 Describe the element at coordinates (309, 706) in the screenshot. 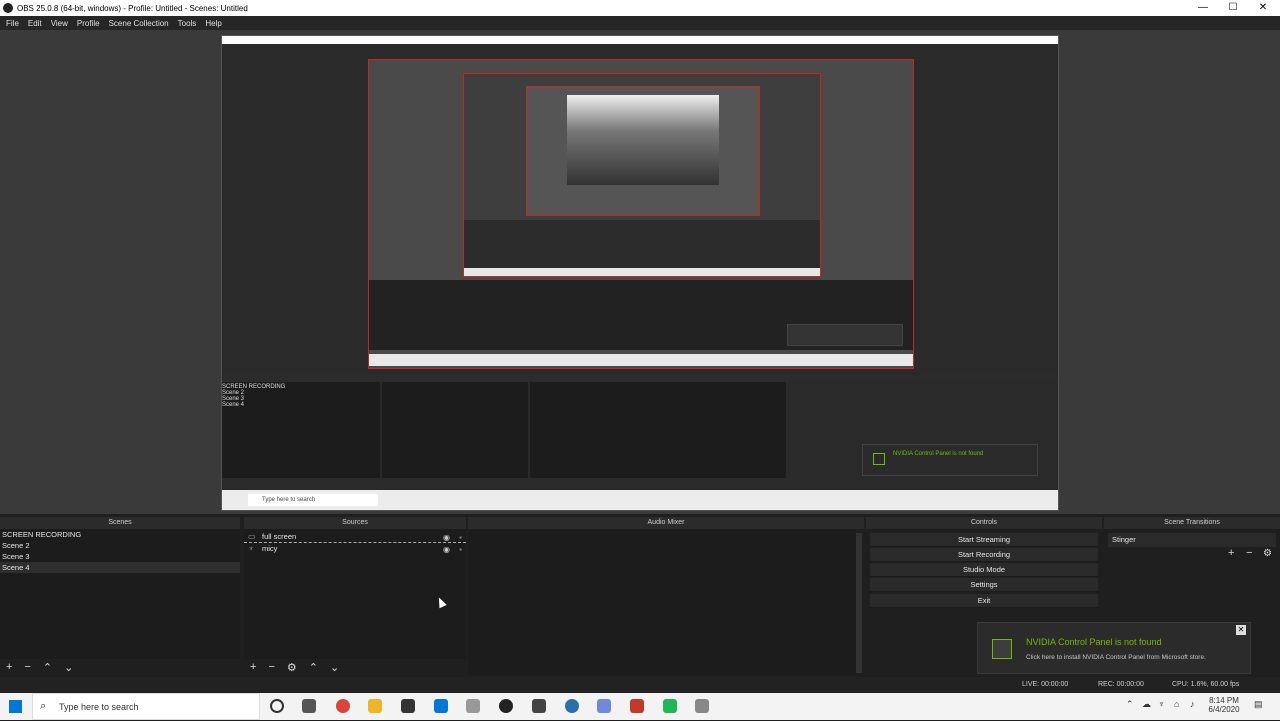

I see `task-view-icon` at that location.